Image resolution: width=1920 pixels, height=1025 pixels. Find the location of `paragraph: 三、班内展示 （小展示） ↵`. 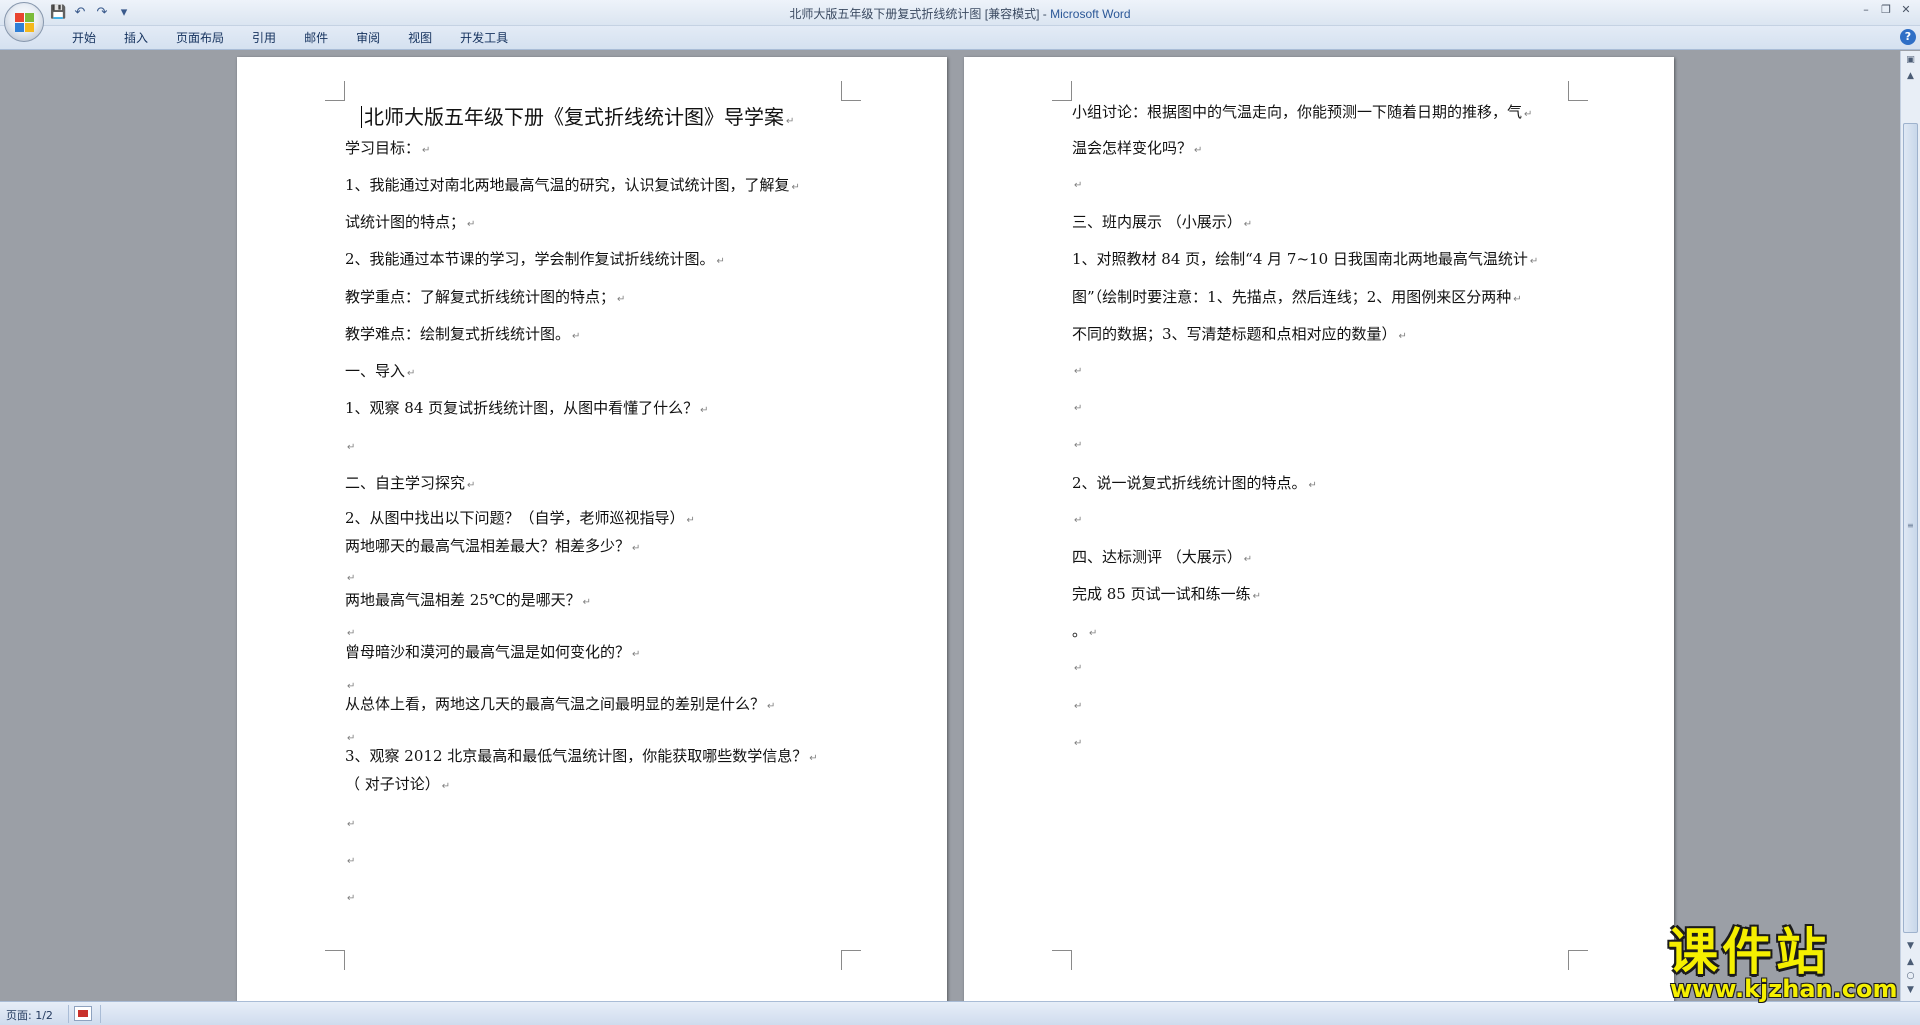

paragraph: 三、班内展示 （小展示） ↵ is located at coordinates (1162, 221).